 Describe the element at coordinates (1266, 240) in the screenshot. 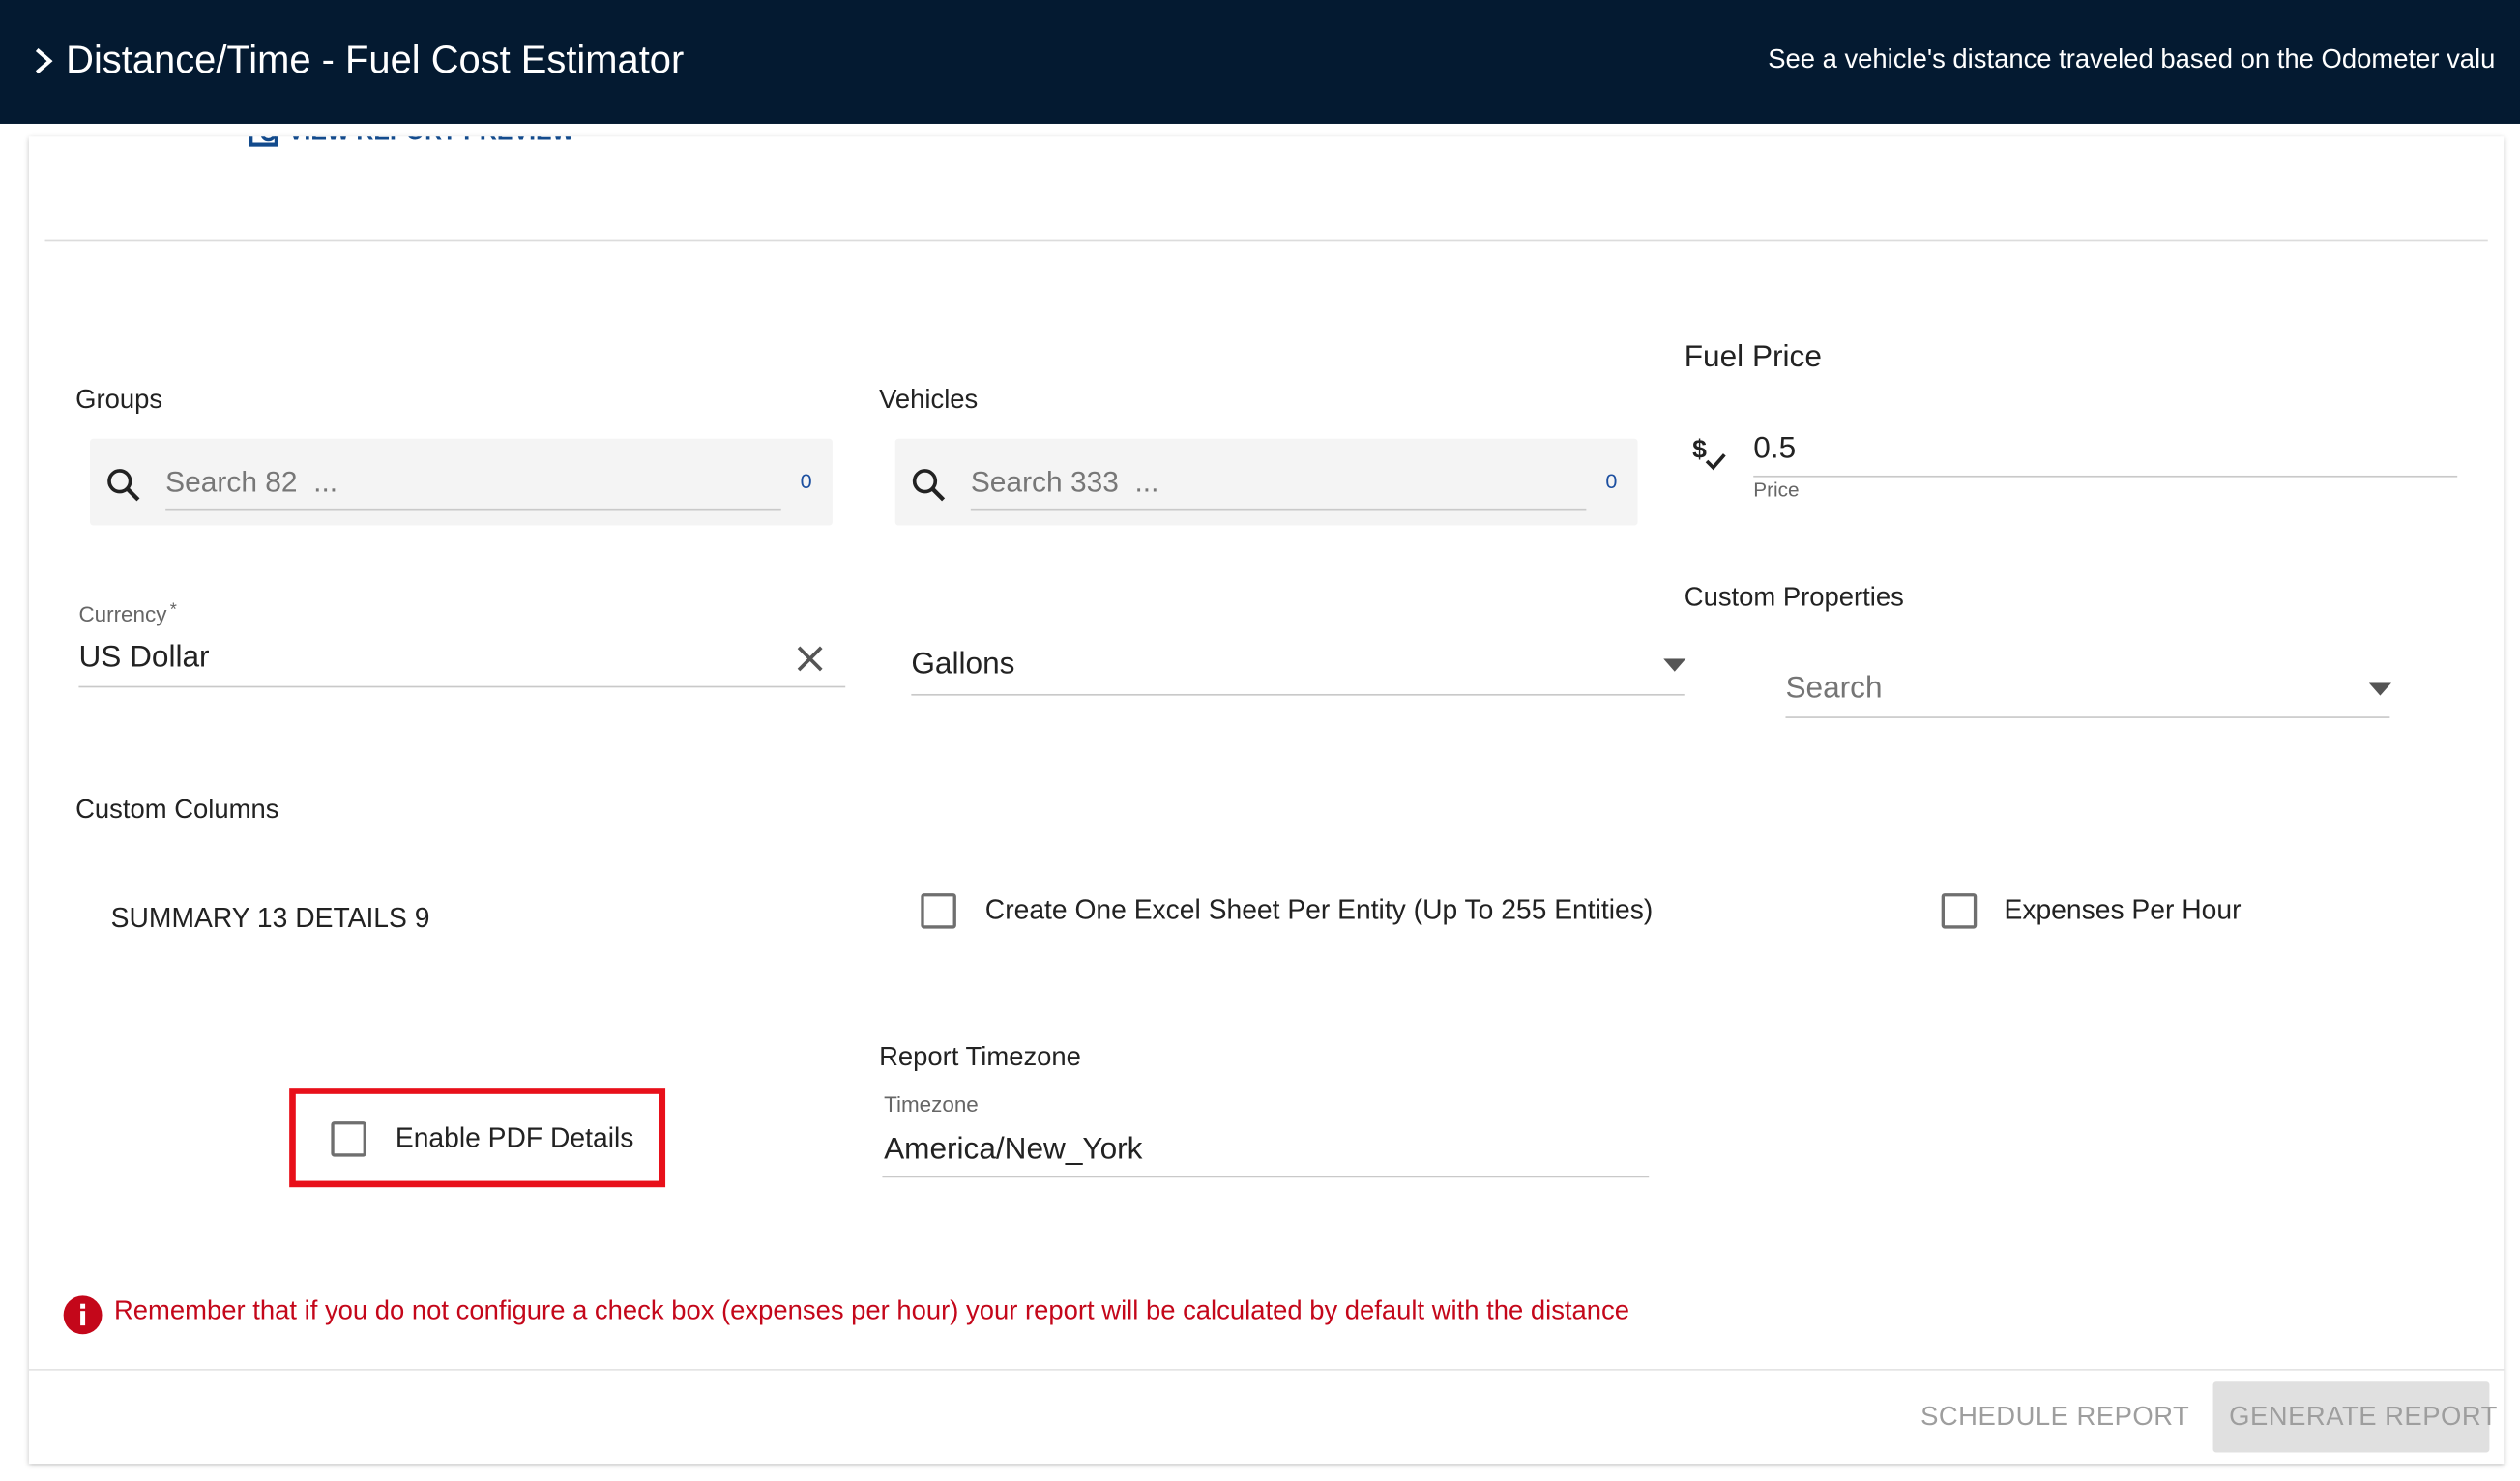

I see `divider` at that location.